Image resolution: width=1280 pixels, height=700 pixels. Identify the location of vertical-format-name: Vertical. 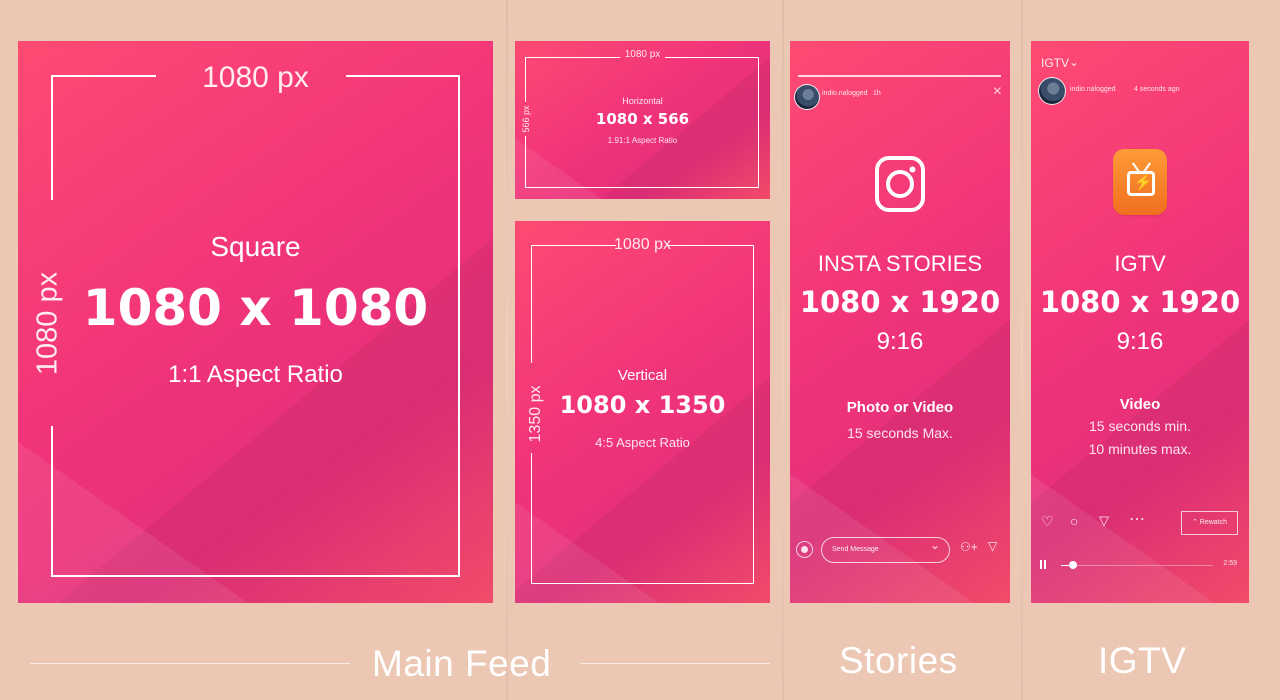
(642, 375).